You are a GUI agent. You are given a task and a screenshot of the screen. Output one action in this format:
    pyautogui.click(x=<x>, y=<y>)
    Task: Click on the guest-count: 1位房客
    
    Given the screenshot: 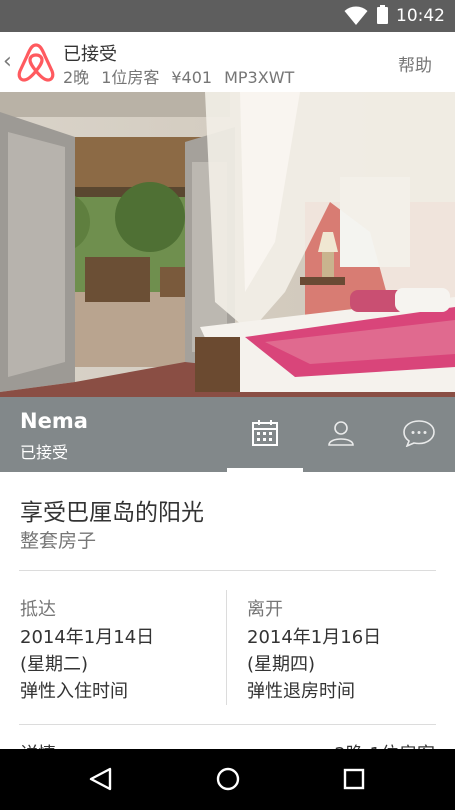 What is the action you would take?
    pyautogui.click(x=130, y=77)
    